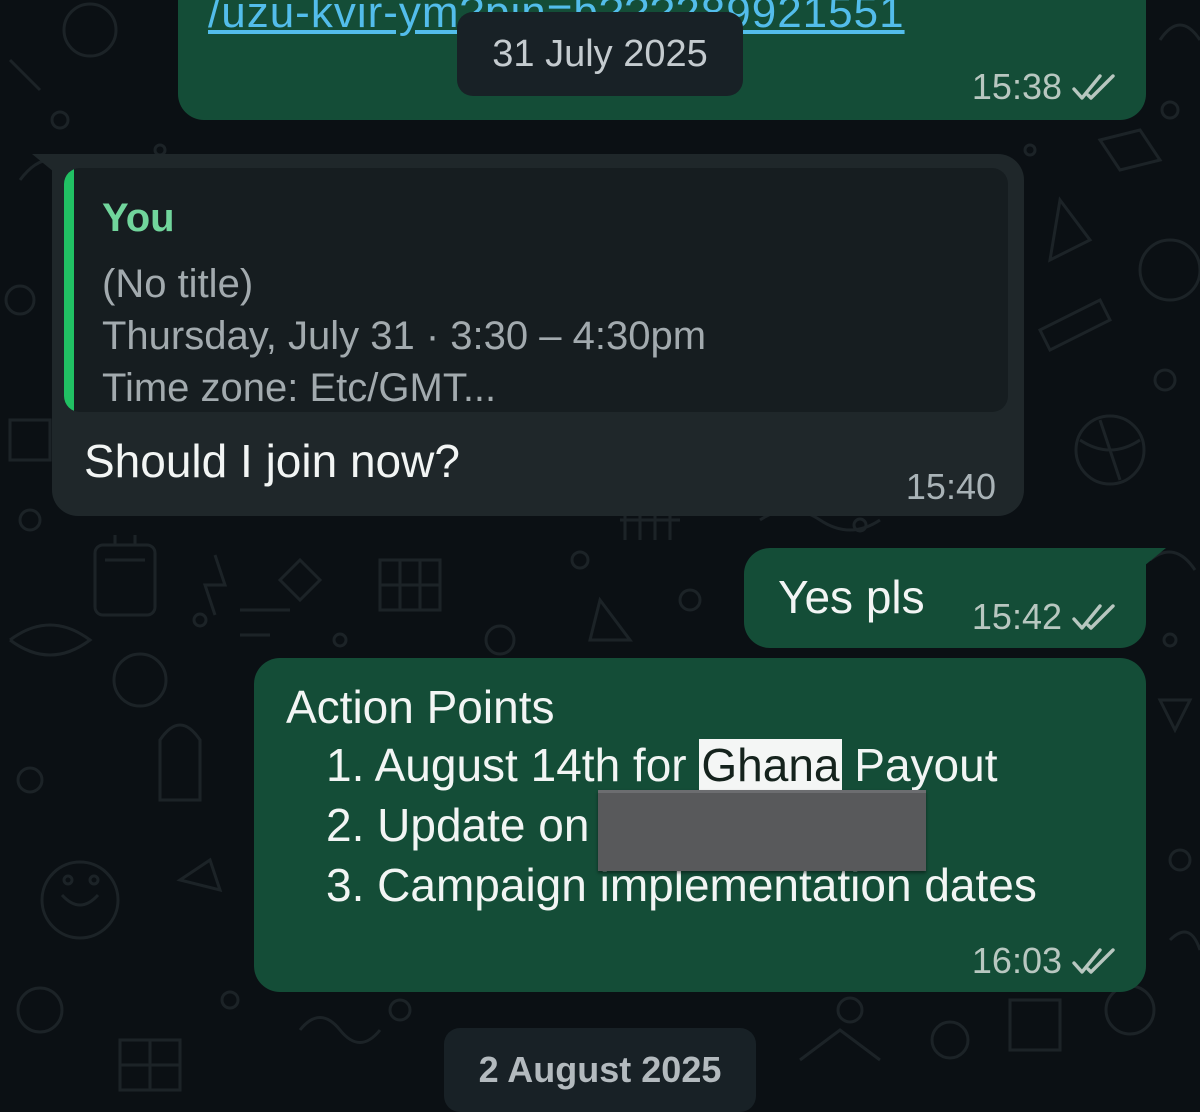 This screenshot has height=1112, width=1200. I want to click on action-item-2: 2. Update on, so click(457, 825).